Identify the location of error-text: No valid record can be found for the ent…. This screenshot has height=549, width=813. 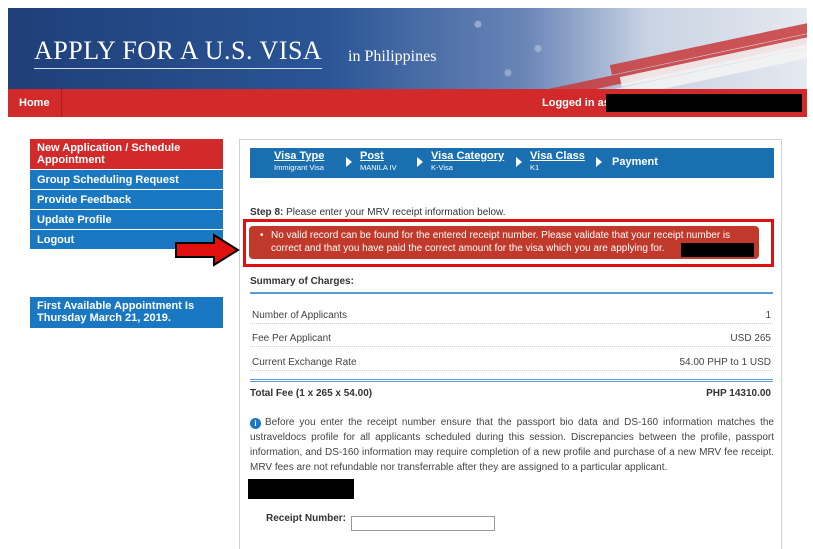
(501, 242).